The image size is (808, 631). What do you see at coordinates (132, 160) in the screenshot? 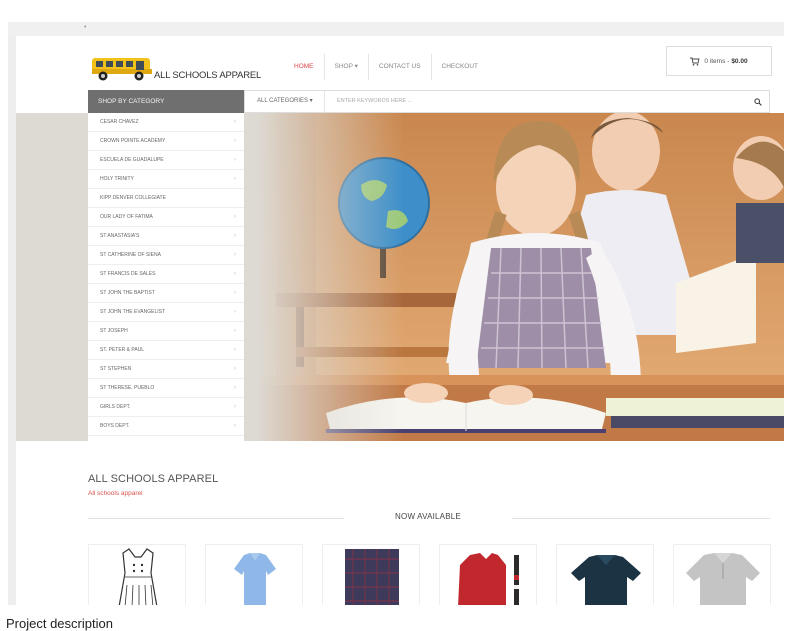
I see `category-label: ESCUELA DE GUADALUPE` at bounding box center [132, 160].